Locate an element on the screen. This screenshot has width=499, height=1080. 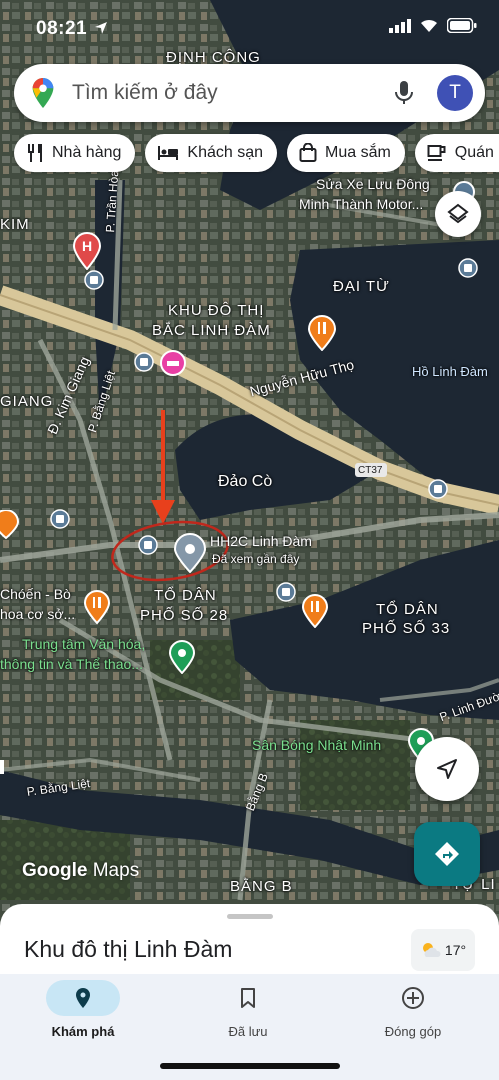
navigation-arrow-icon is located at coordinates (447, 769).